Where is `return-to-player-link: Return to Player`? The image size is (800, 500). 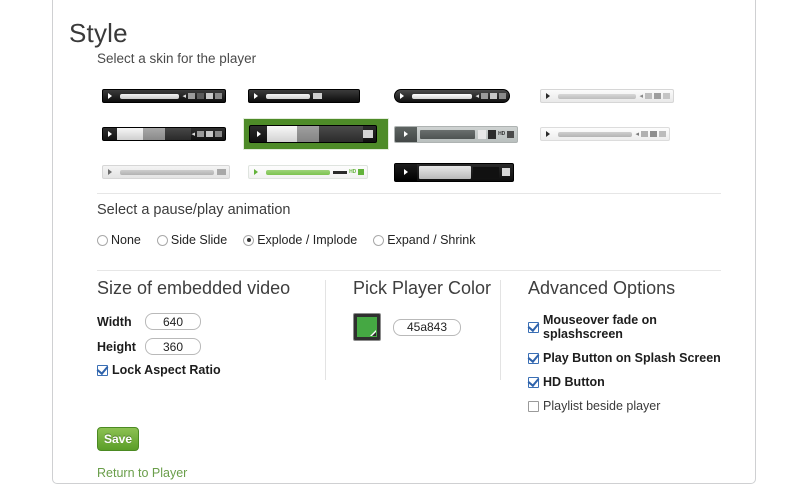
return-to-player-link: Return to Player is located at coordinates (142, 473).